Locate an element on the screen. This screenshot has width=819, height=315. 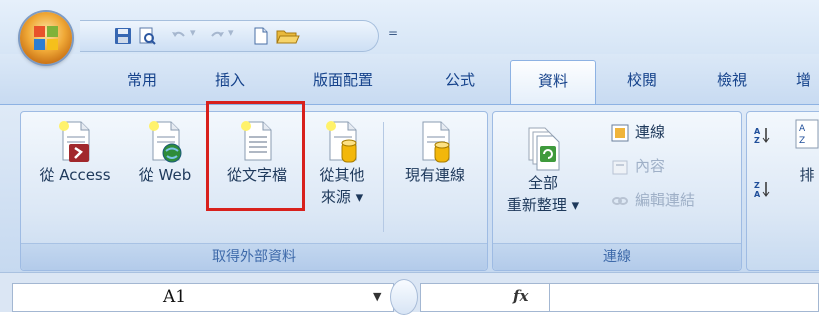
refresh-all-label-line2: 重新整理 ▾ is located at coordinates (543, 205).